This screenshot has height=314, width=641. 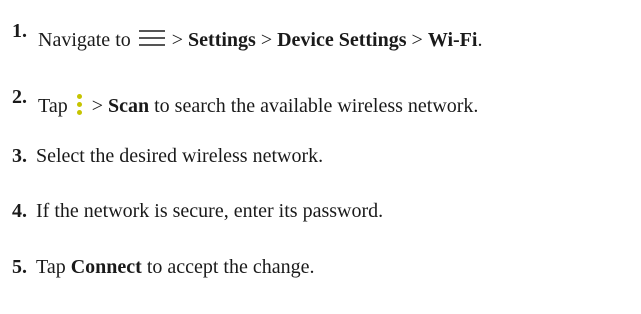 What do you see at coordinates (106, 267) in the screenshot?
I see `connect-label: Connect` at bounding box center [106, 267].